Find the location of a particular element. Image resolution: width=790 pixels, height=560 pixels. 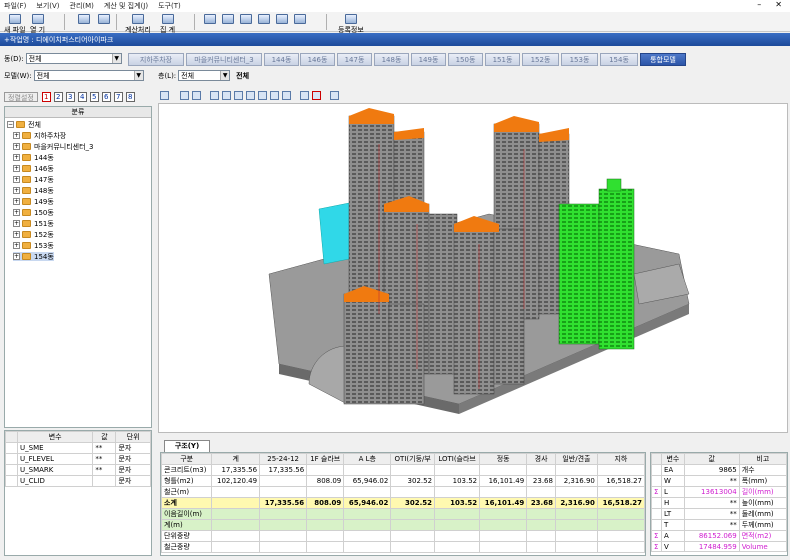

minimize-button: – is located at coordinates (759, 6).